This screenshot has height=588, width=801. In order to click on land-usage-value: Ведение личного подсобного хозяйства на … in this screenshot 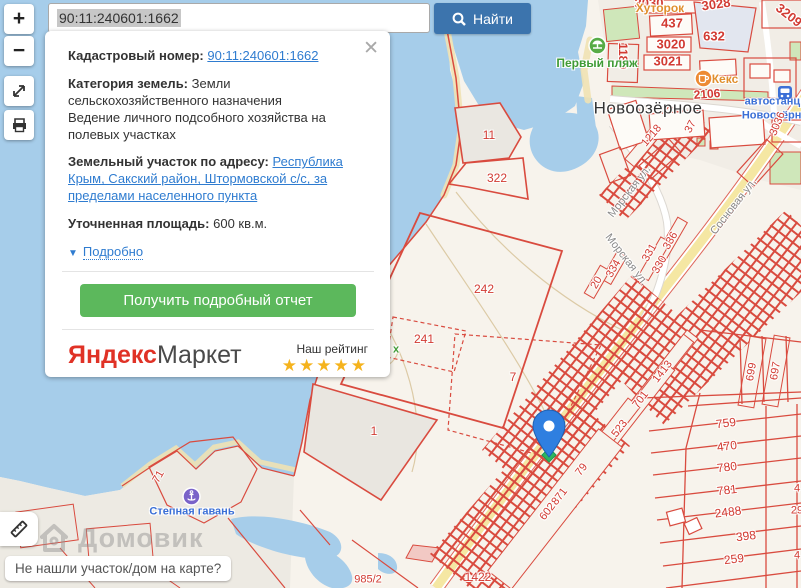, I will do `click(197, 125)`.